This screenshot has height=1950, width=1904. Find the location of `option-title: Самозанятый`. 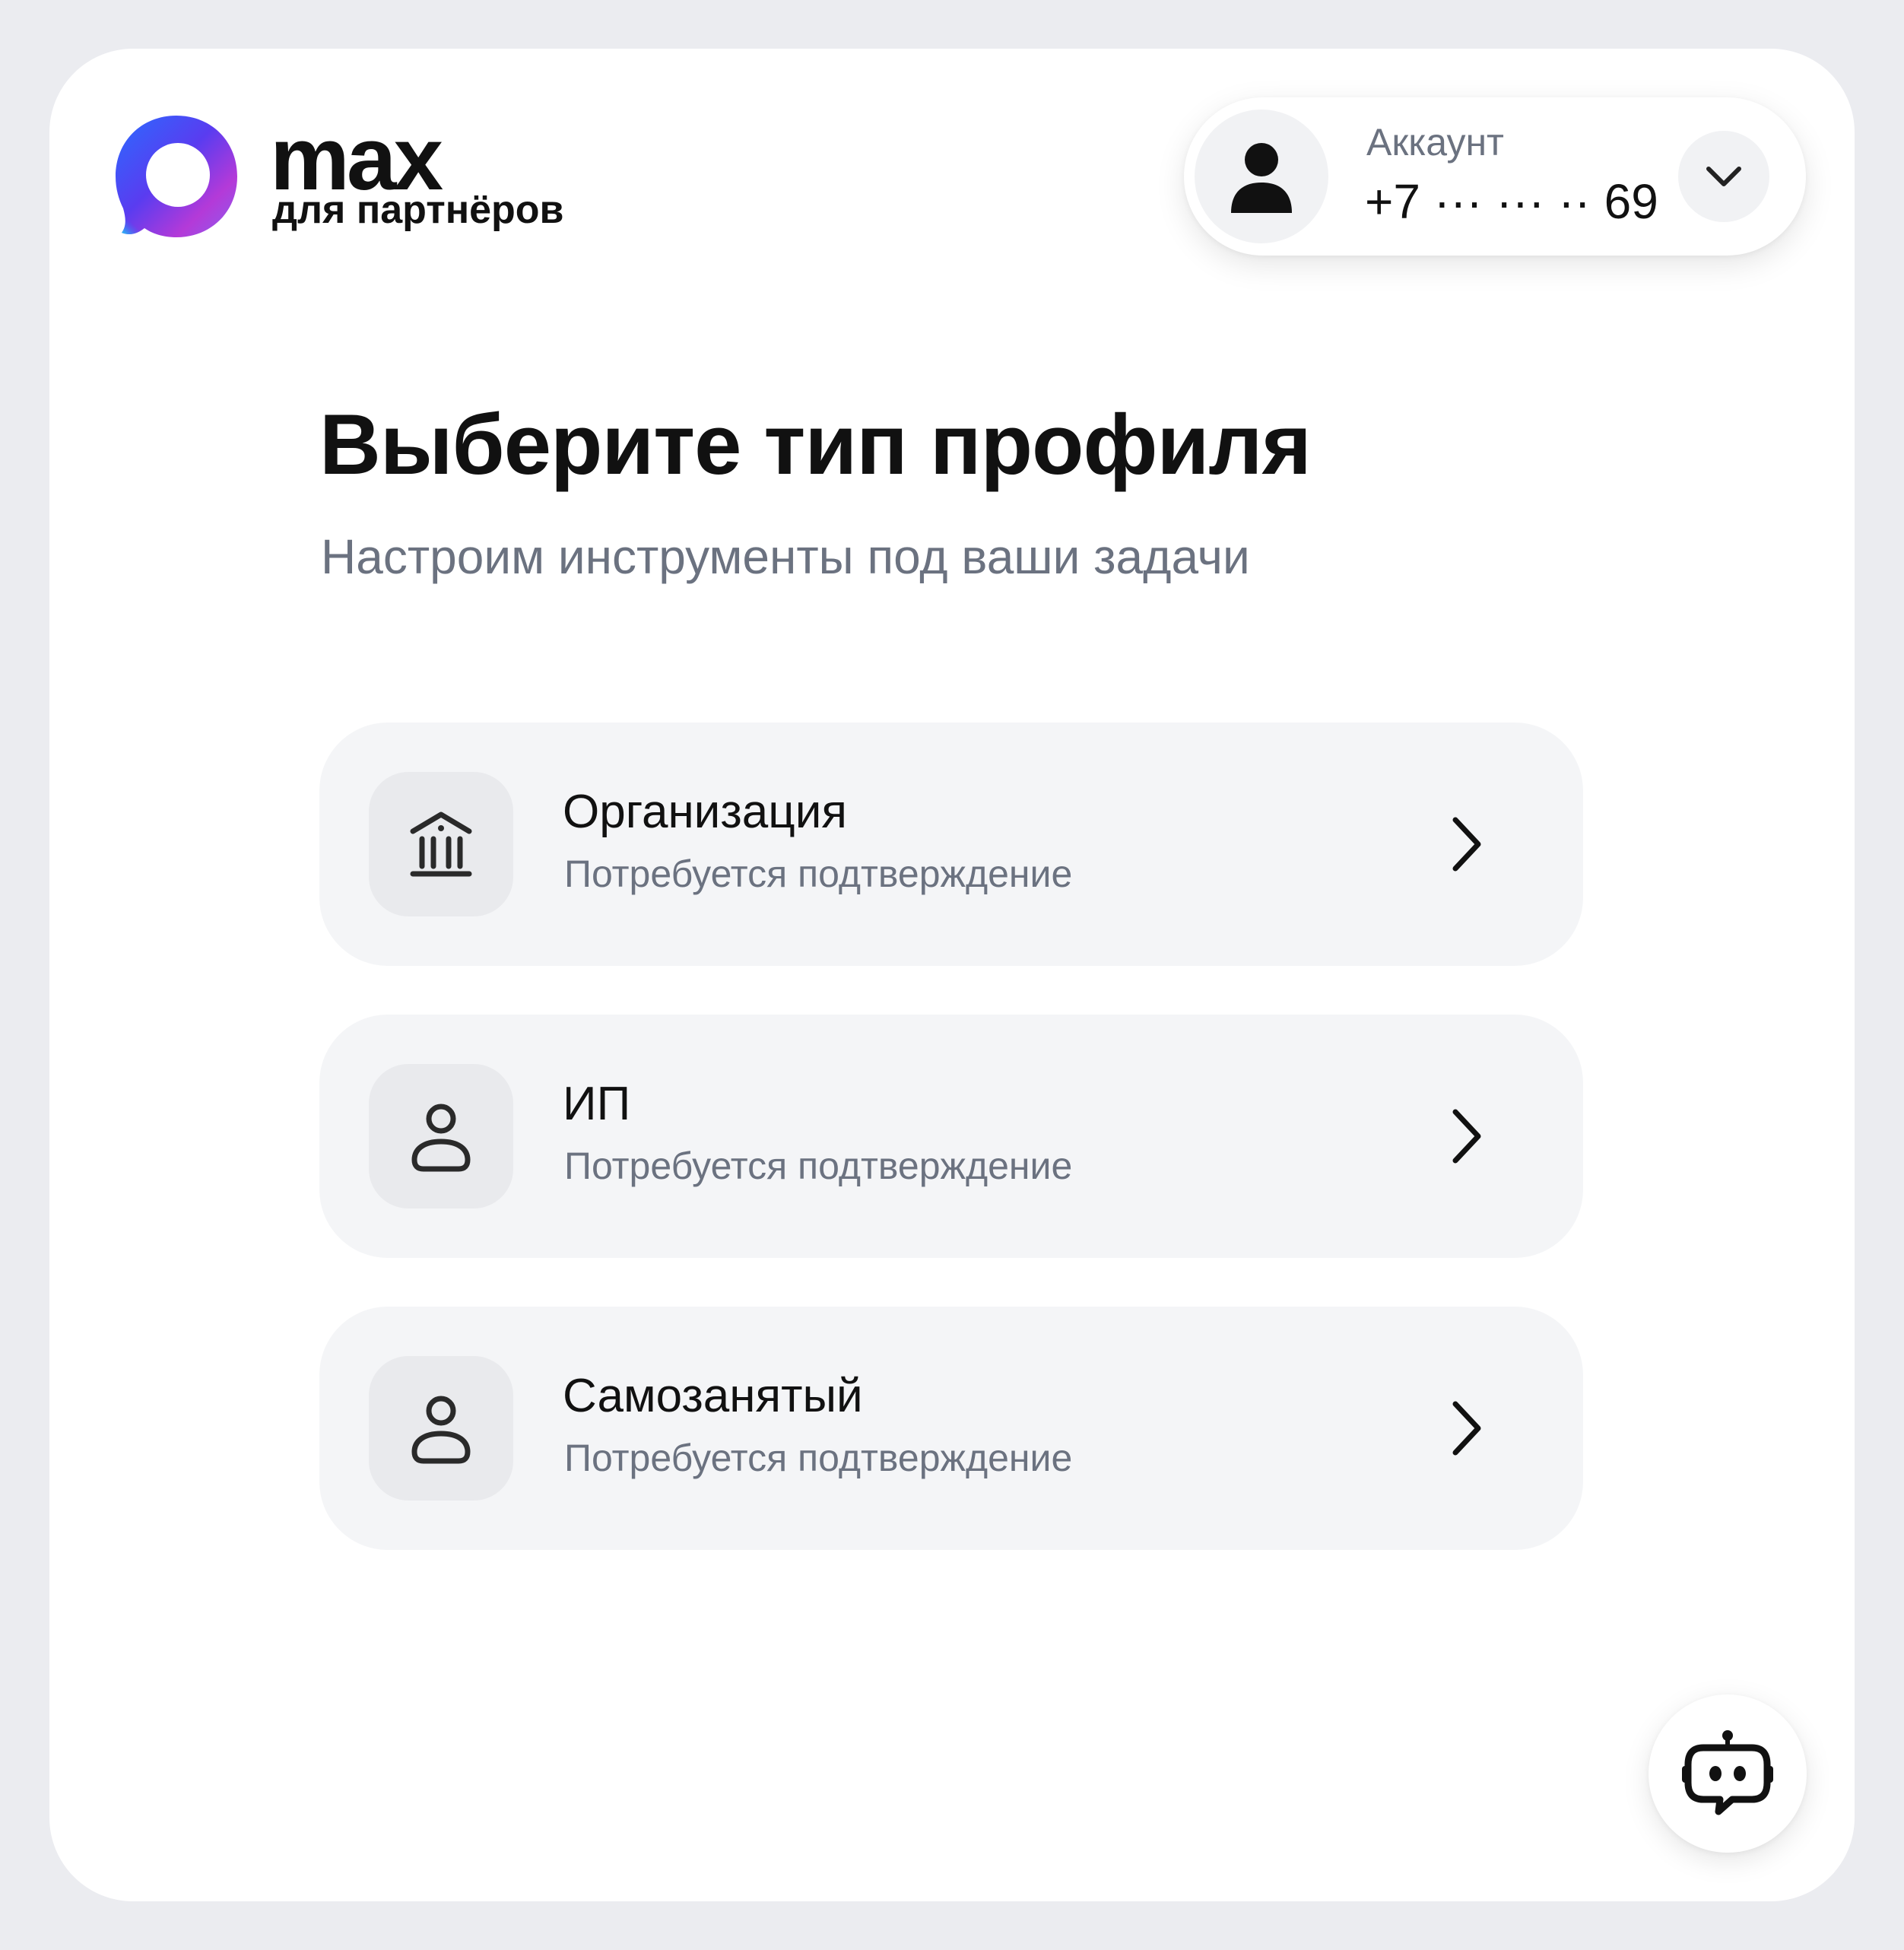

option-title: Самозанятый is located at coordinates (713, 1396).